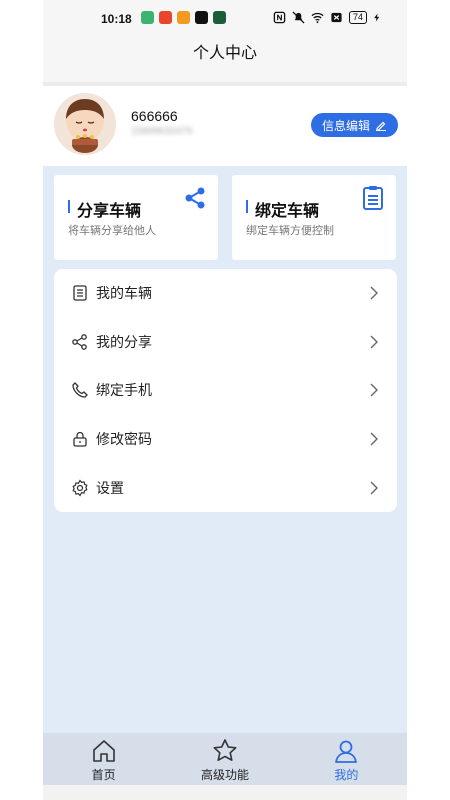 This screenshot has width=450, height=800. What do you see at coordinates (225, 487) in the screenshot?
I see `menu-item-settings: 设置` at bounding box center [225, 487].